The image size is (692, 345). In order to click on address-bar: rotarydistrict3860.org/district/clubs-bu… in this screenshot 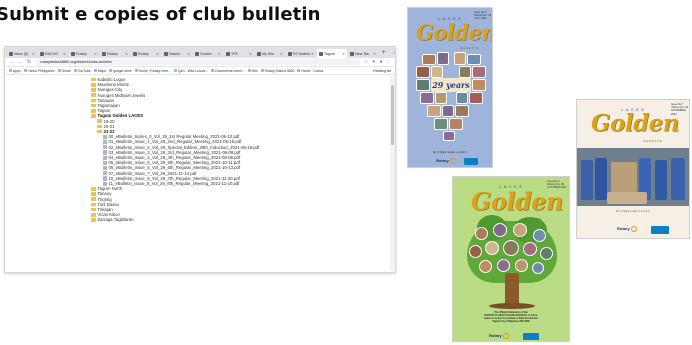, I will do `click(197, 62)`.